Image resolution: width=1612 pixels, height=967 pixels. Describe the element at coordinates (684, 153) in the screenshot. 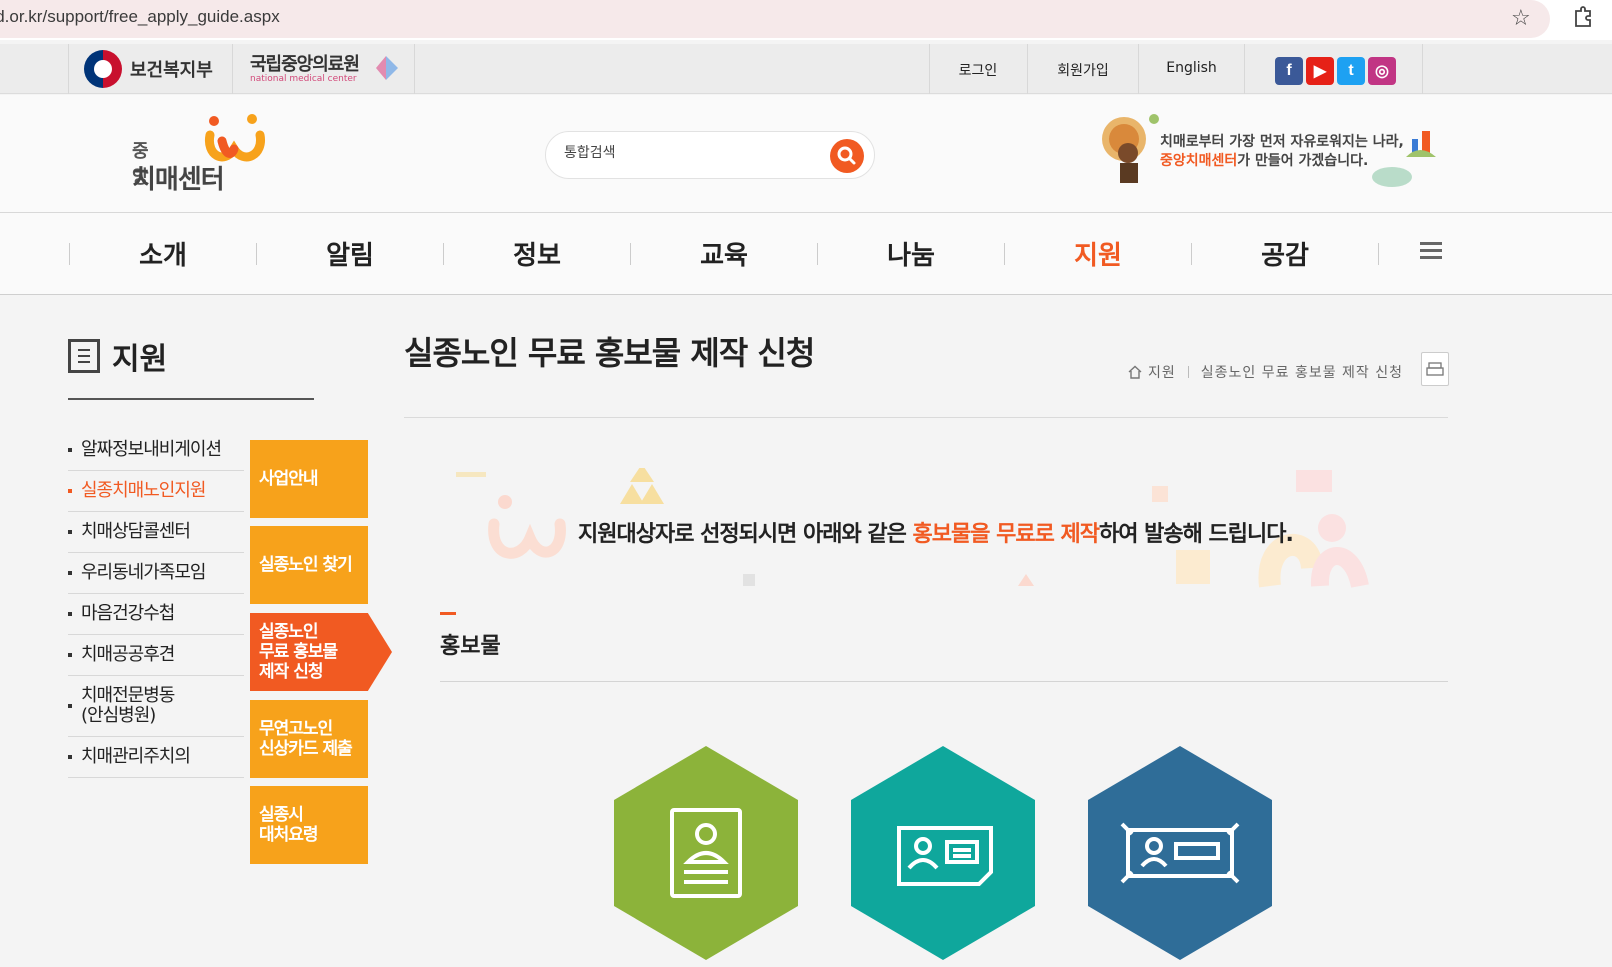

I see `search-input` at that location.